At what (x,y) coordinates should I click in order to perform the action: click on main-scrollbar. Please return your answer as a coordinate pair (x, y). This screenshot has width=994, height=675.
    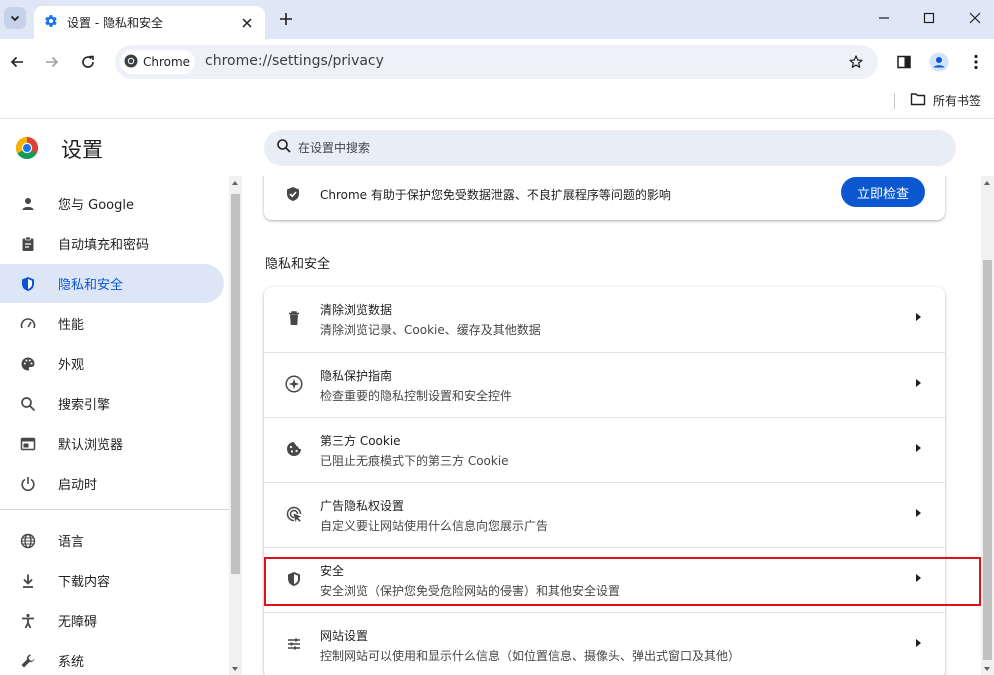
    Looking at the image, I should click on (987, 425).